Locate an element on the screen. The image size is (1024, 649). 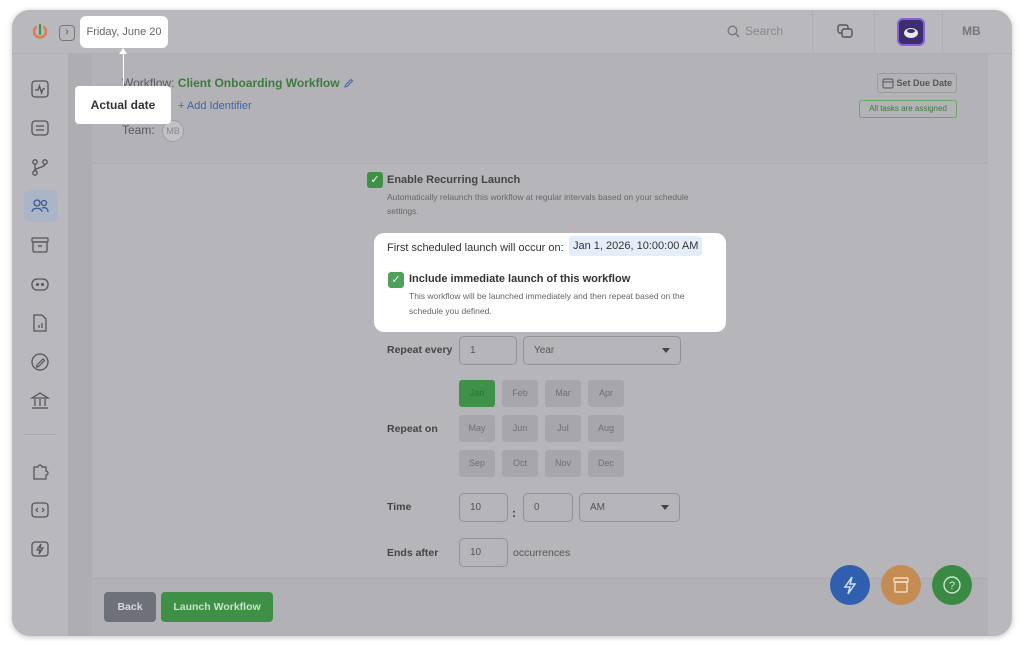
month-jun: Jun is located at coordinates (520, 428).